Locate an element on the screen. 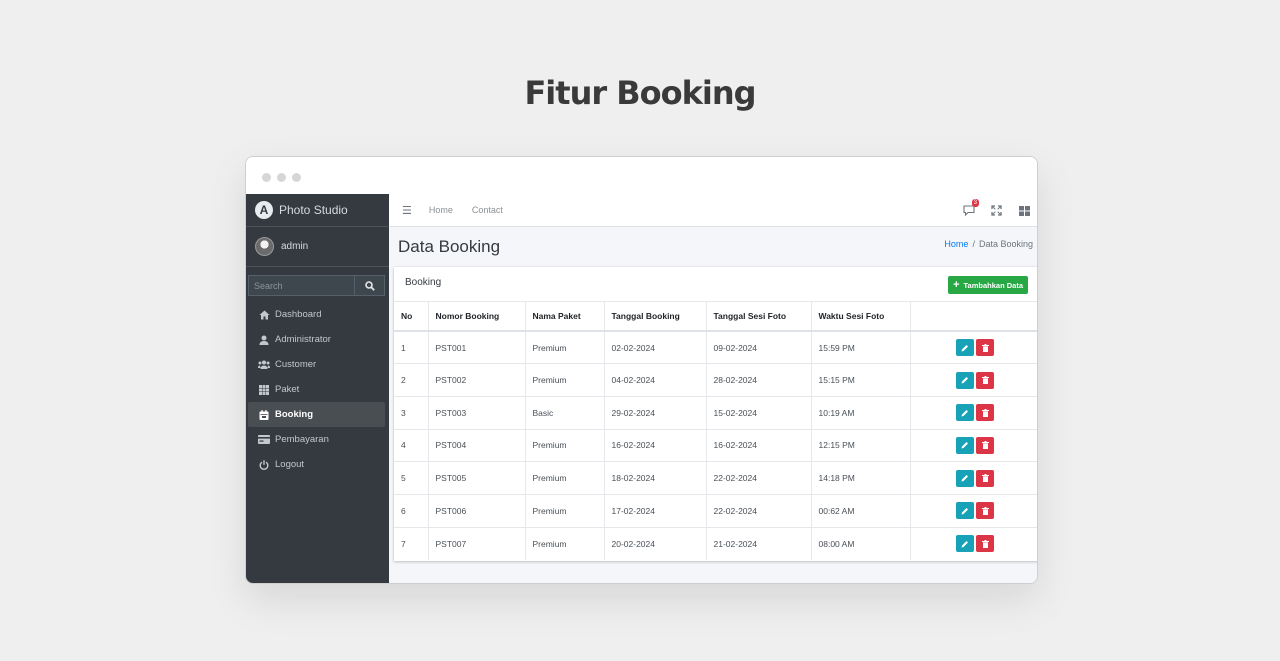 Image resolution: width=1280 pixels, height=661 pixels. window-titlebar is located at coordinates (641, 175).